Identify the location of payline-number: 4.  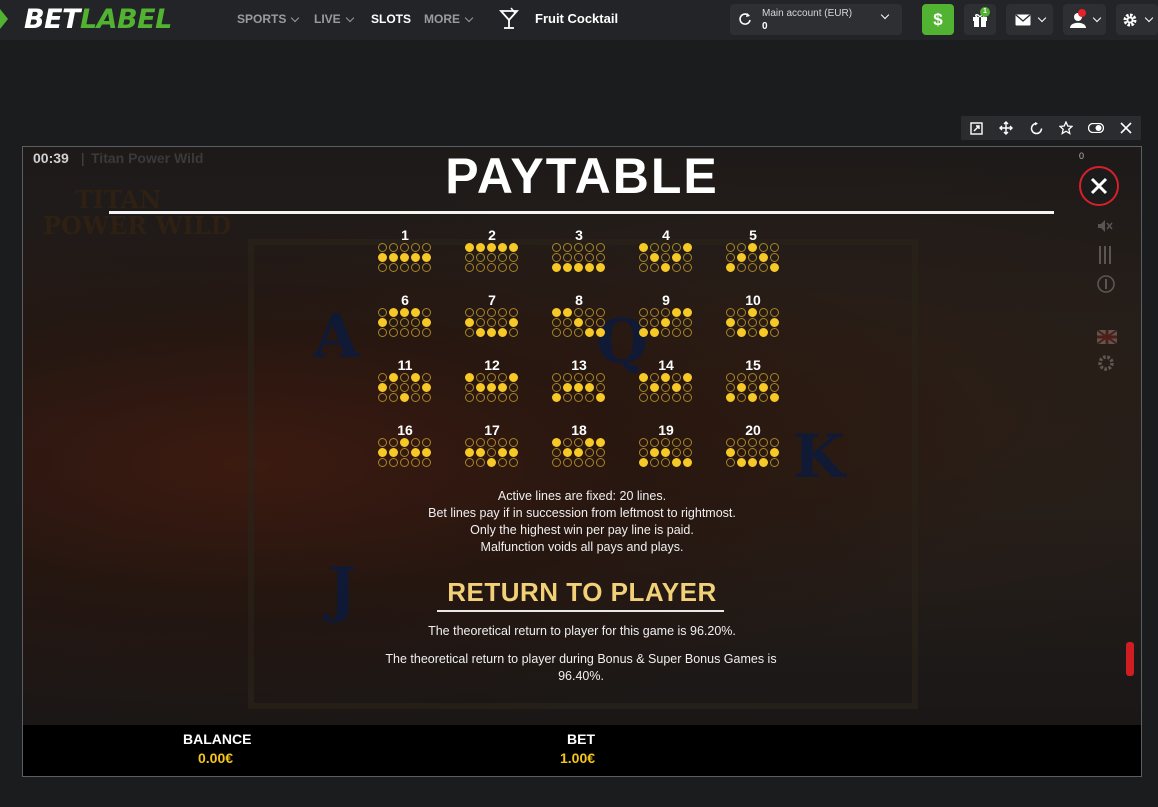
(666, 235).